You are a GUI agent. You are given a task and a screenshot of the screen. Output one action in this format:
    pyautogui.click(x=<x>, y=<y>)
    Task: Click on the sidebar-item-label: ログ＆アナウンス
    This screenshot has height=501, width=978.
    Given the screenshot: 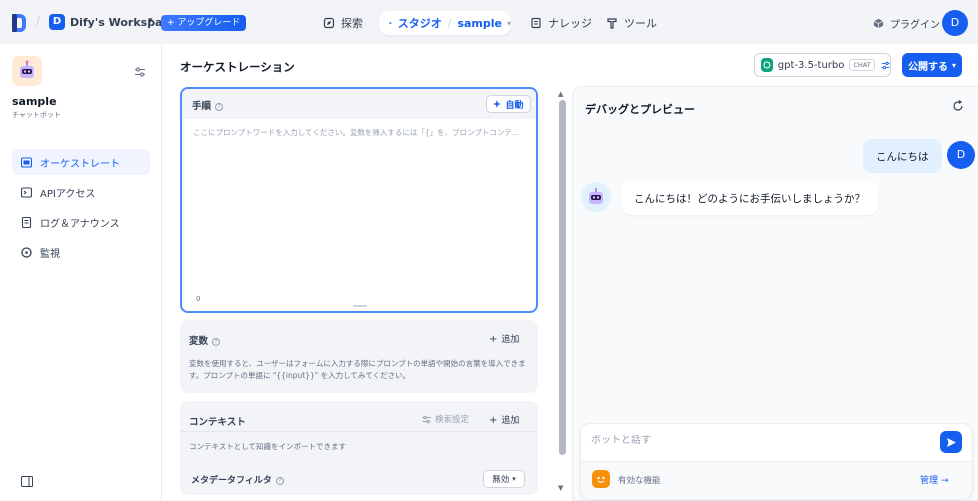 What is the action you would take?
    pyautogui.click(x=80, y=224)
    